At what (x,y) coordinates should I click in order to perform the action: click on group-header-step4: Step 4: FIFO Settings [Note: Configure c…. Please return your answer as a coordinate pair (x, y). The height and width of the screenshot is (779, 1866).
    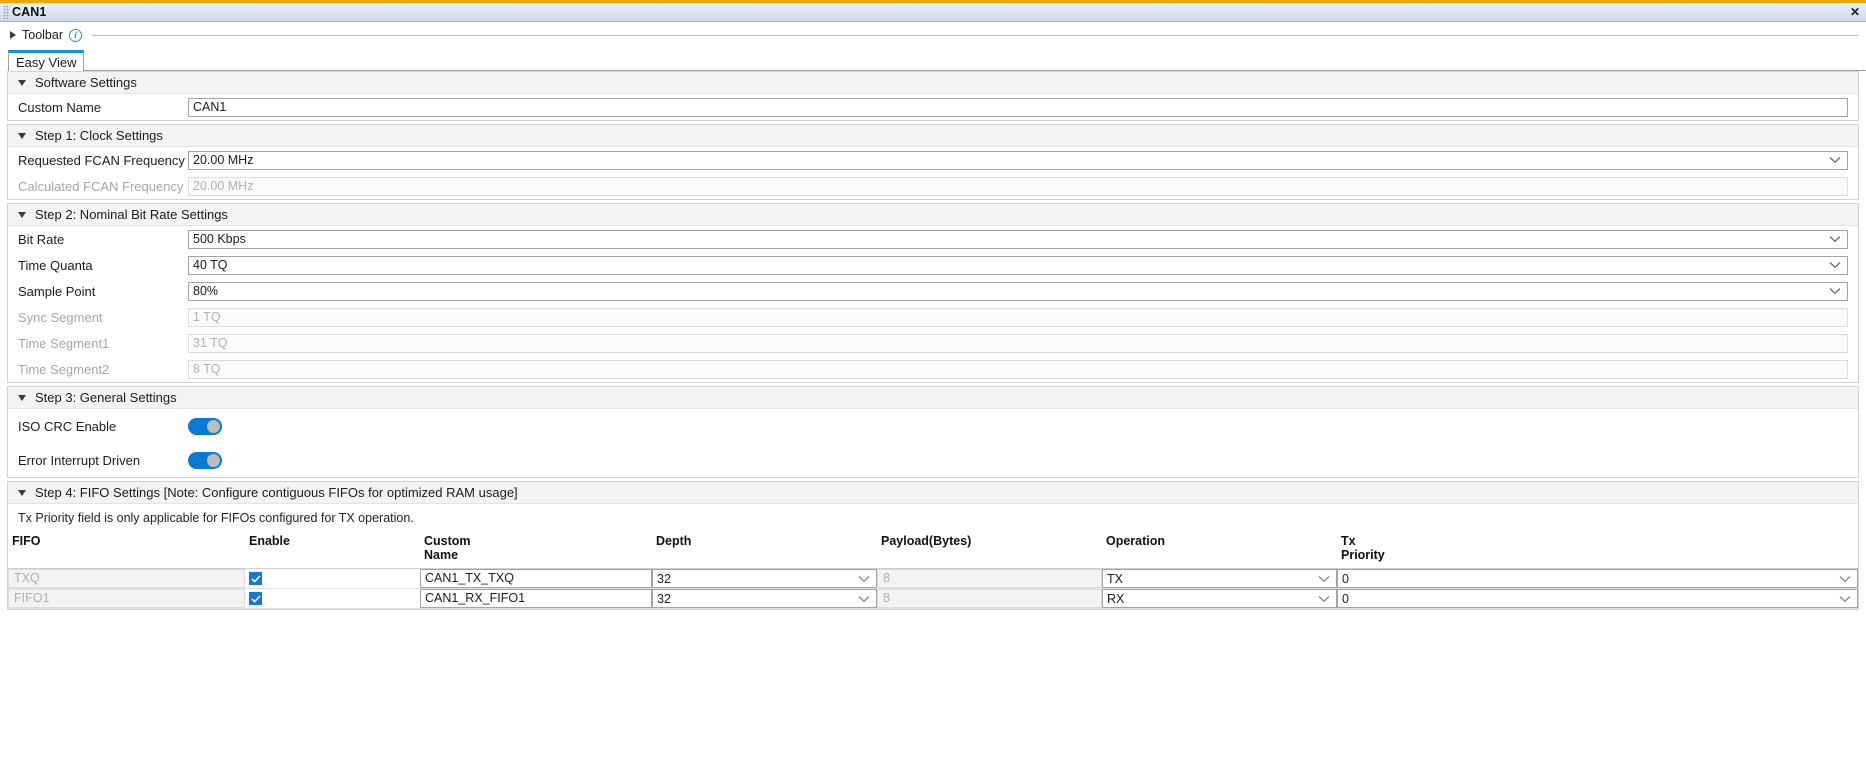
    Looking at the image, I should click on (933, 492).